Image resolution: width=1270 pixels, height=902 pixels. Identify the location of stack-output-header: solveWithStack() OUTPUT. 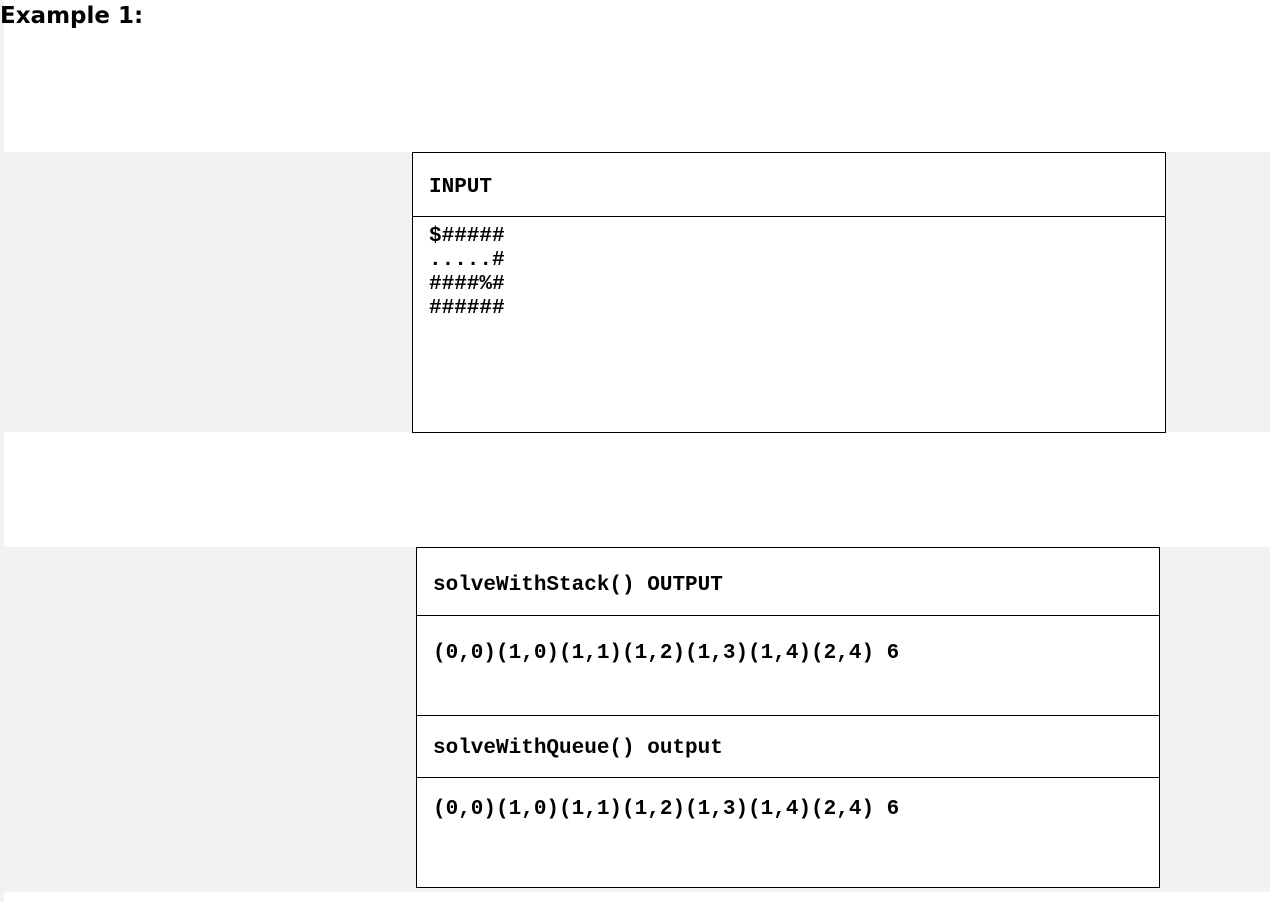
(788, 582).